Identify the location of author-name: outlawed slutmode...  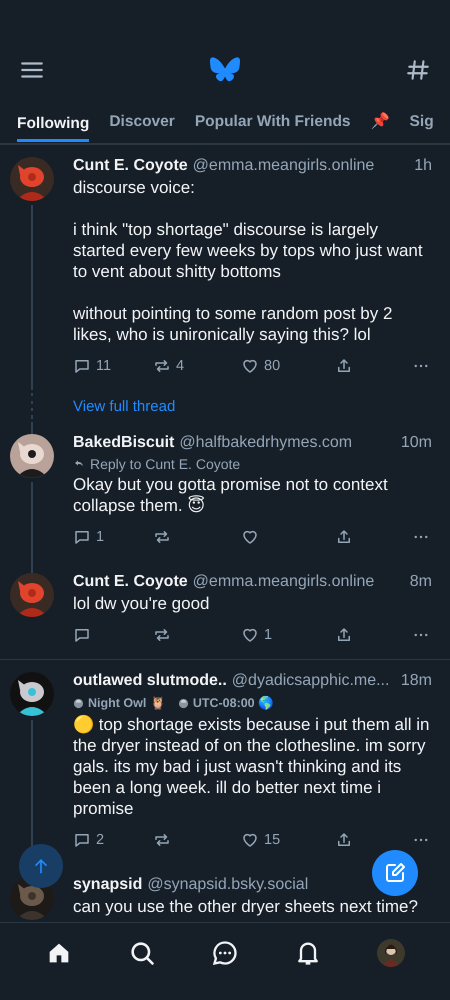
(150, 681).